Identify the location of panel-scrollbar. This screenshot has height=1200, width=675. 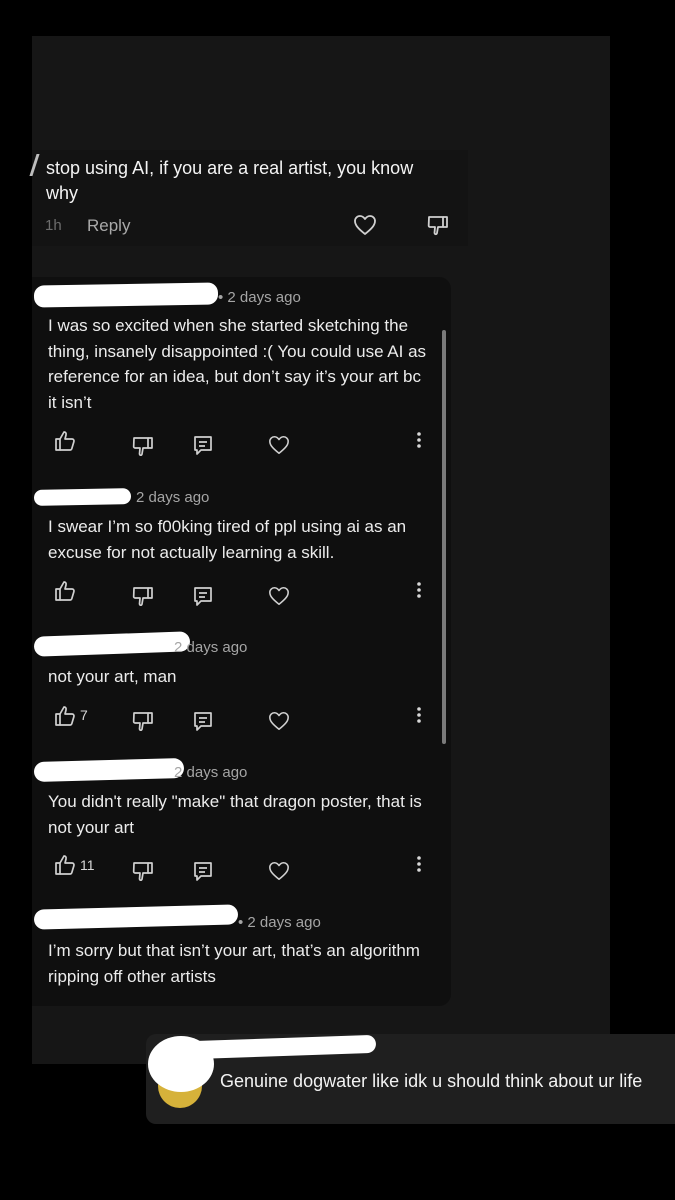
(444, 537).